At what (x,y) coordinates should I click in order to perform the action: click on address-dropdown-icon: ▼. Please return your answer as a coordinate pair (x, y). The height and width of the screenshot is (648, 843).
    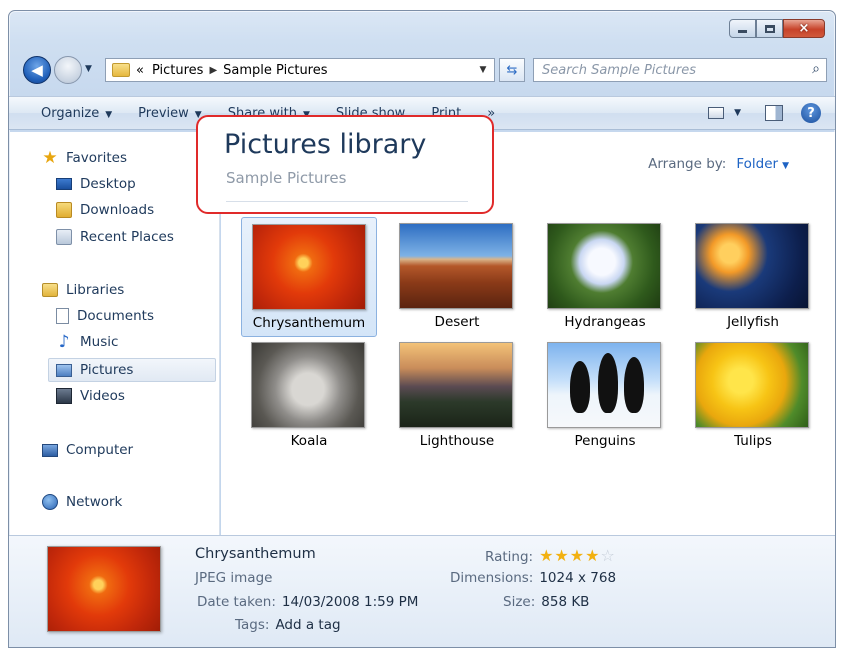
    Looking at the image, I should click on (483, 70).